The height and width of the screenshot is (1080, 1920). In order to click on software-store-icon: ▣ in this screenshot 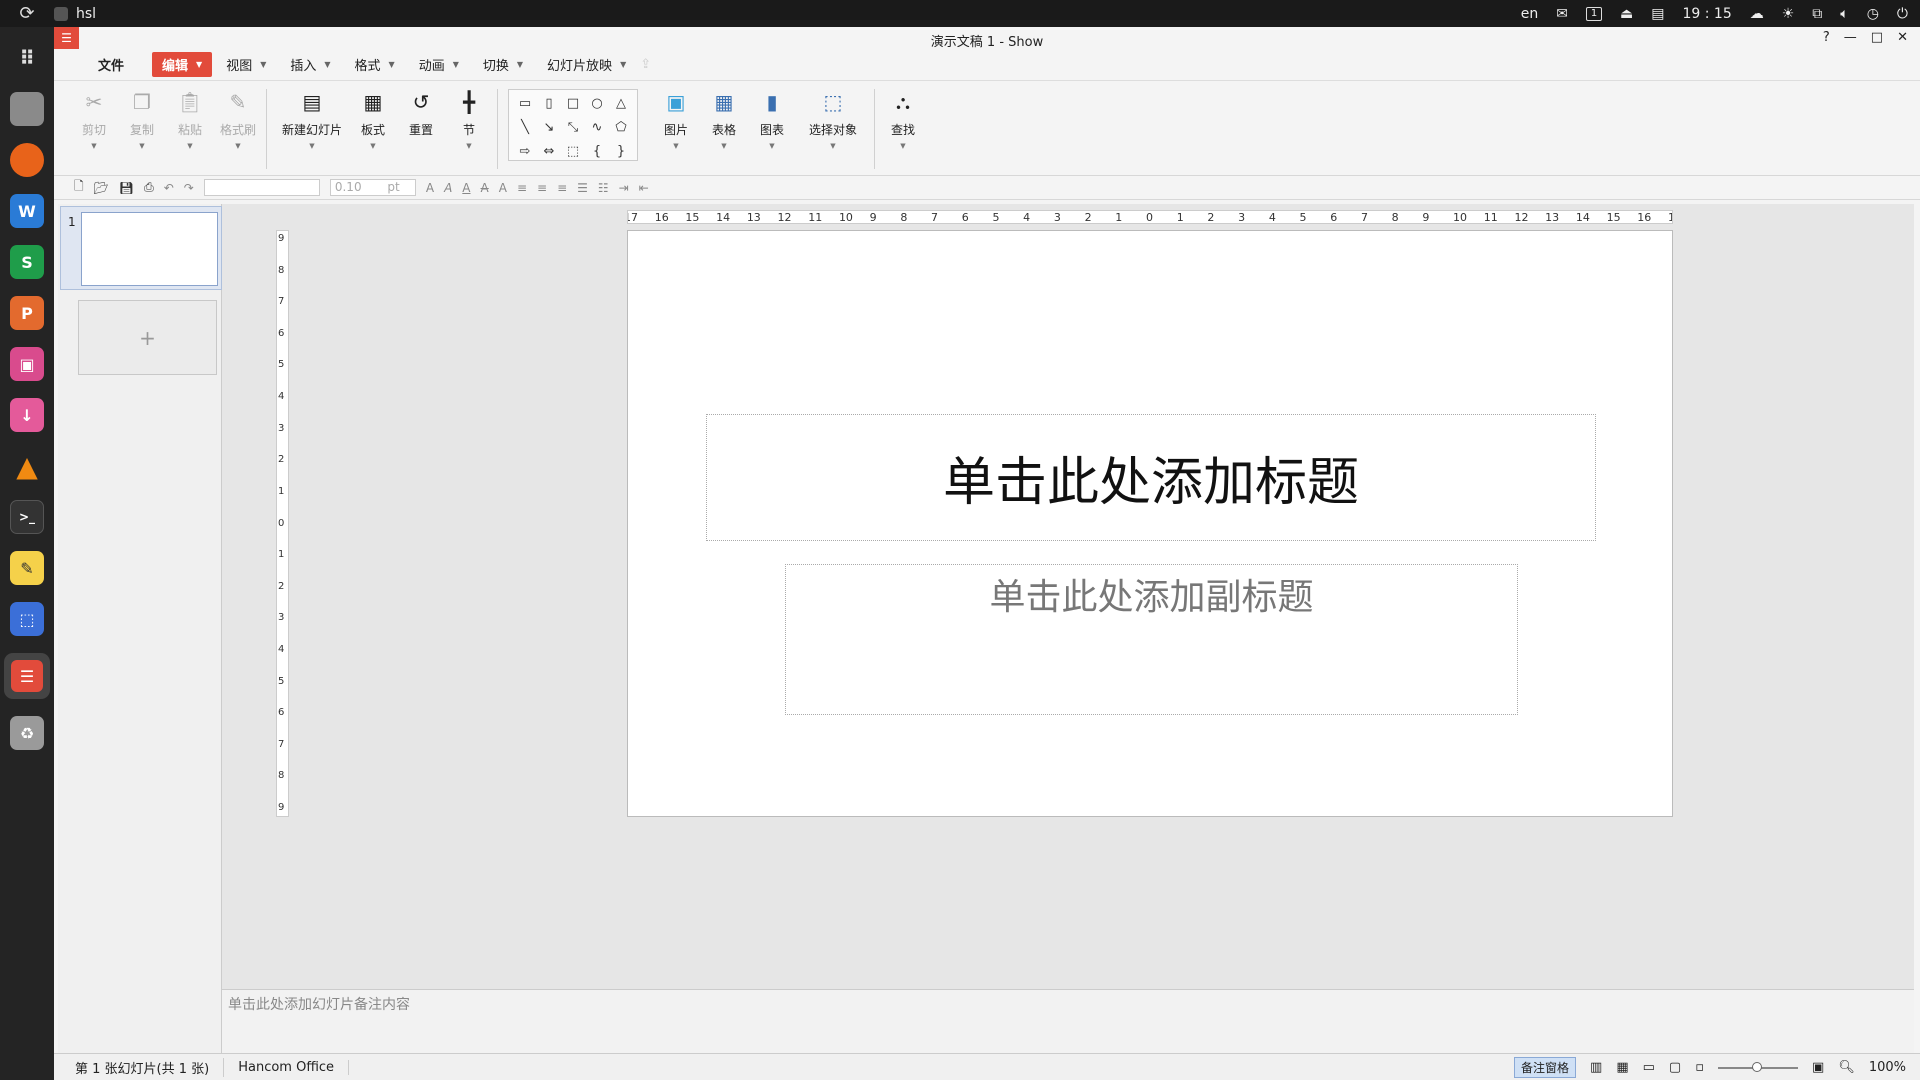, I will do `click(27, 364)`.